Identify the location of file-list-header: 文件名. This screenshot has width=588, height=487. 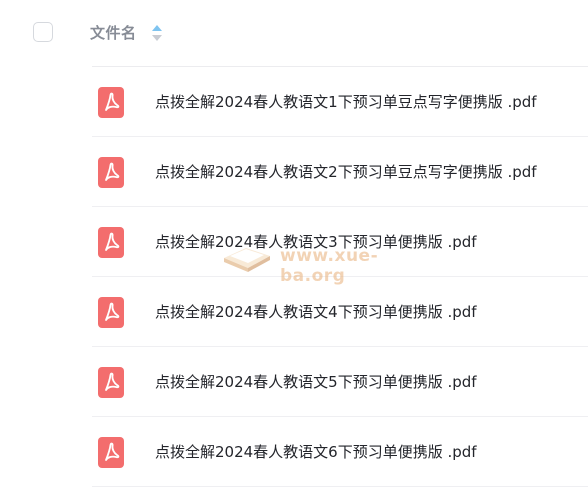
(294, 33).